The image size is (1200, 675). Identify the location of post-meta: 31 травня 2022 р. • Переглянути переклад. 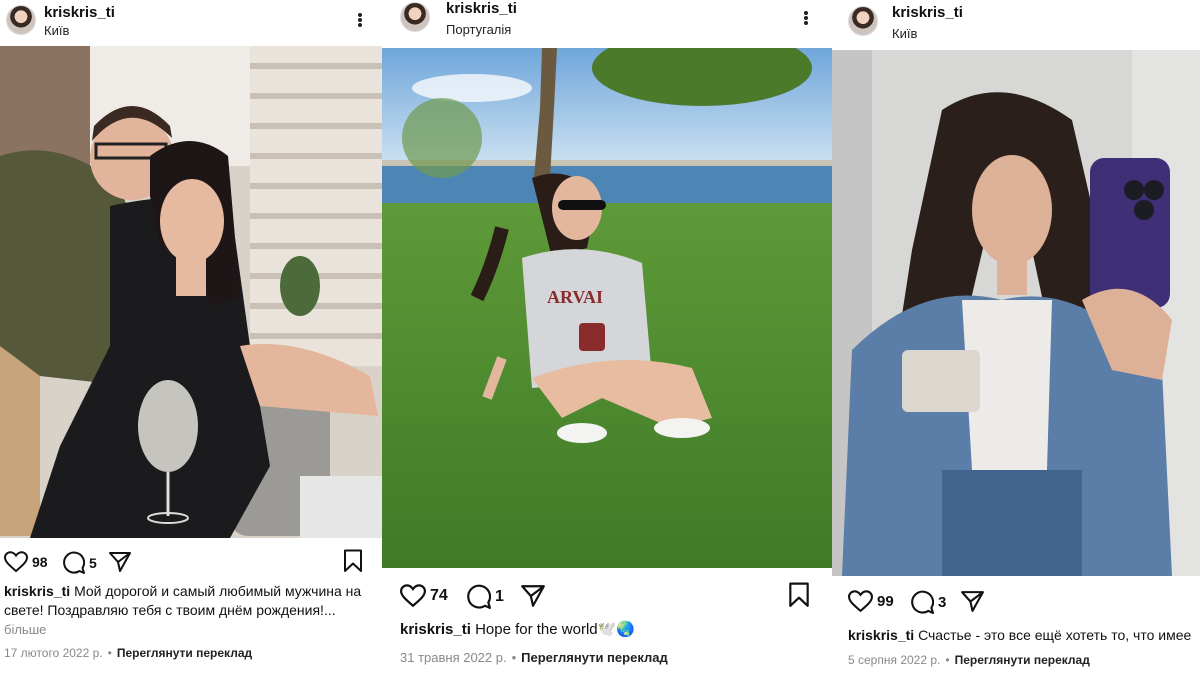
(534, 657).